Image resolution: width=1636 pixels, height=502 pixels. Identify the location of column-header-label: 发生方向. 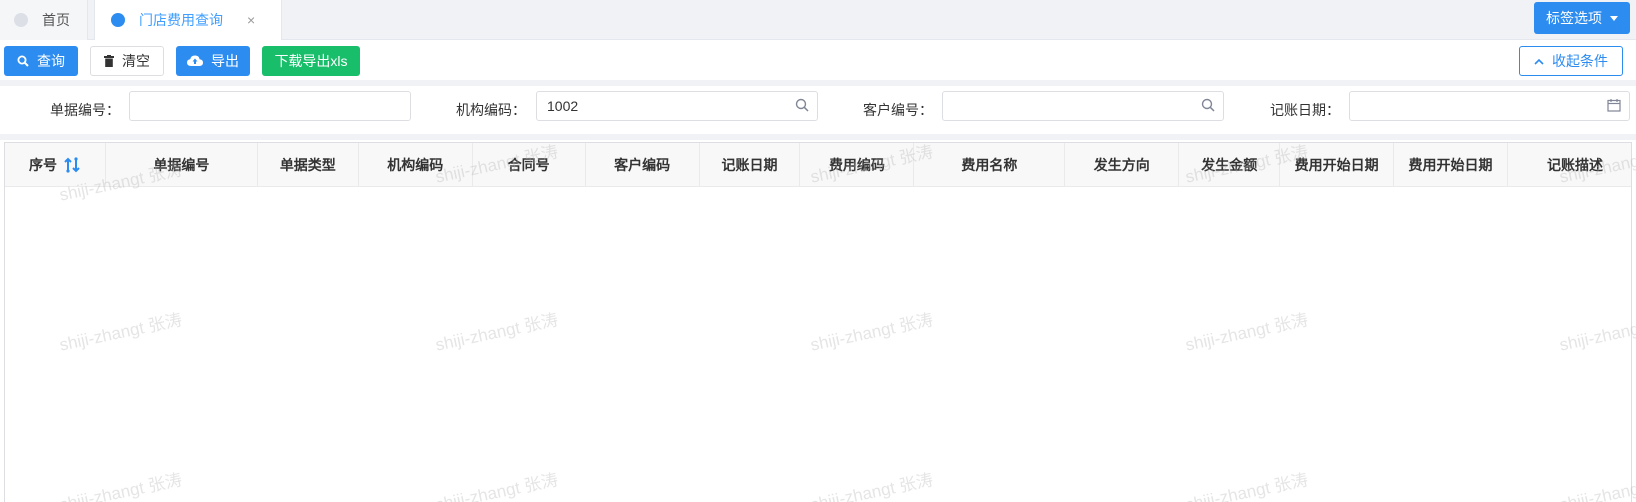
(1121, 165).